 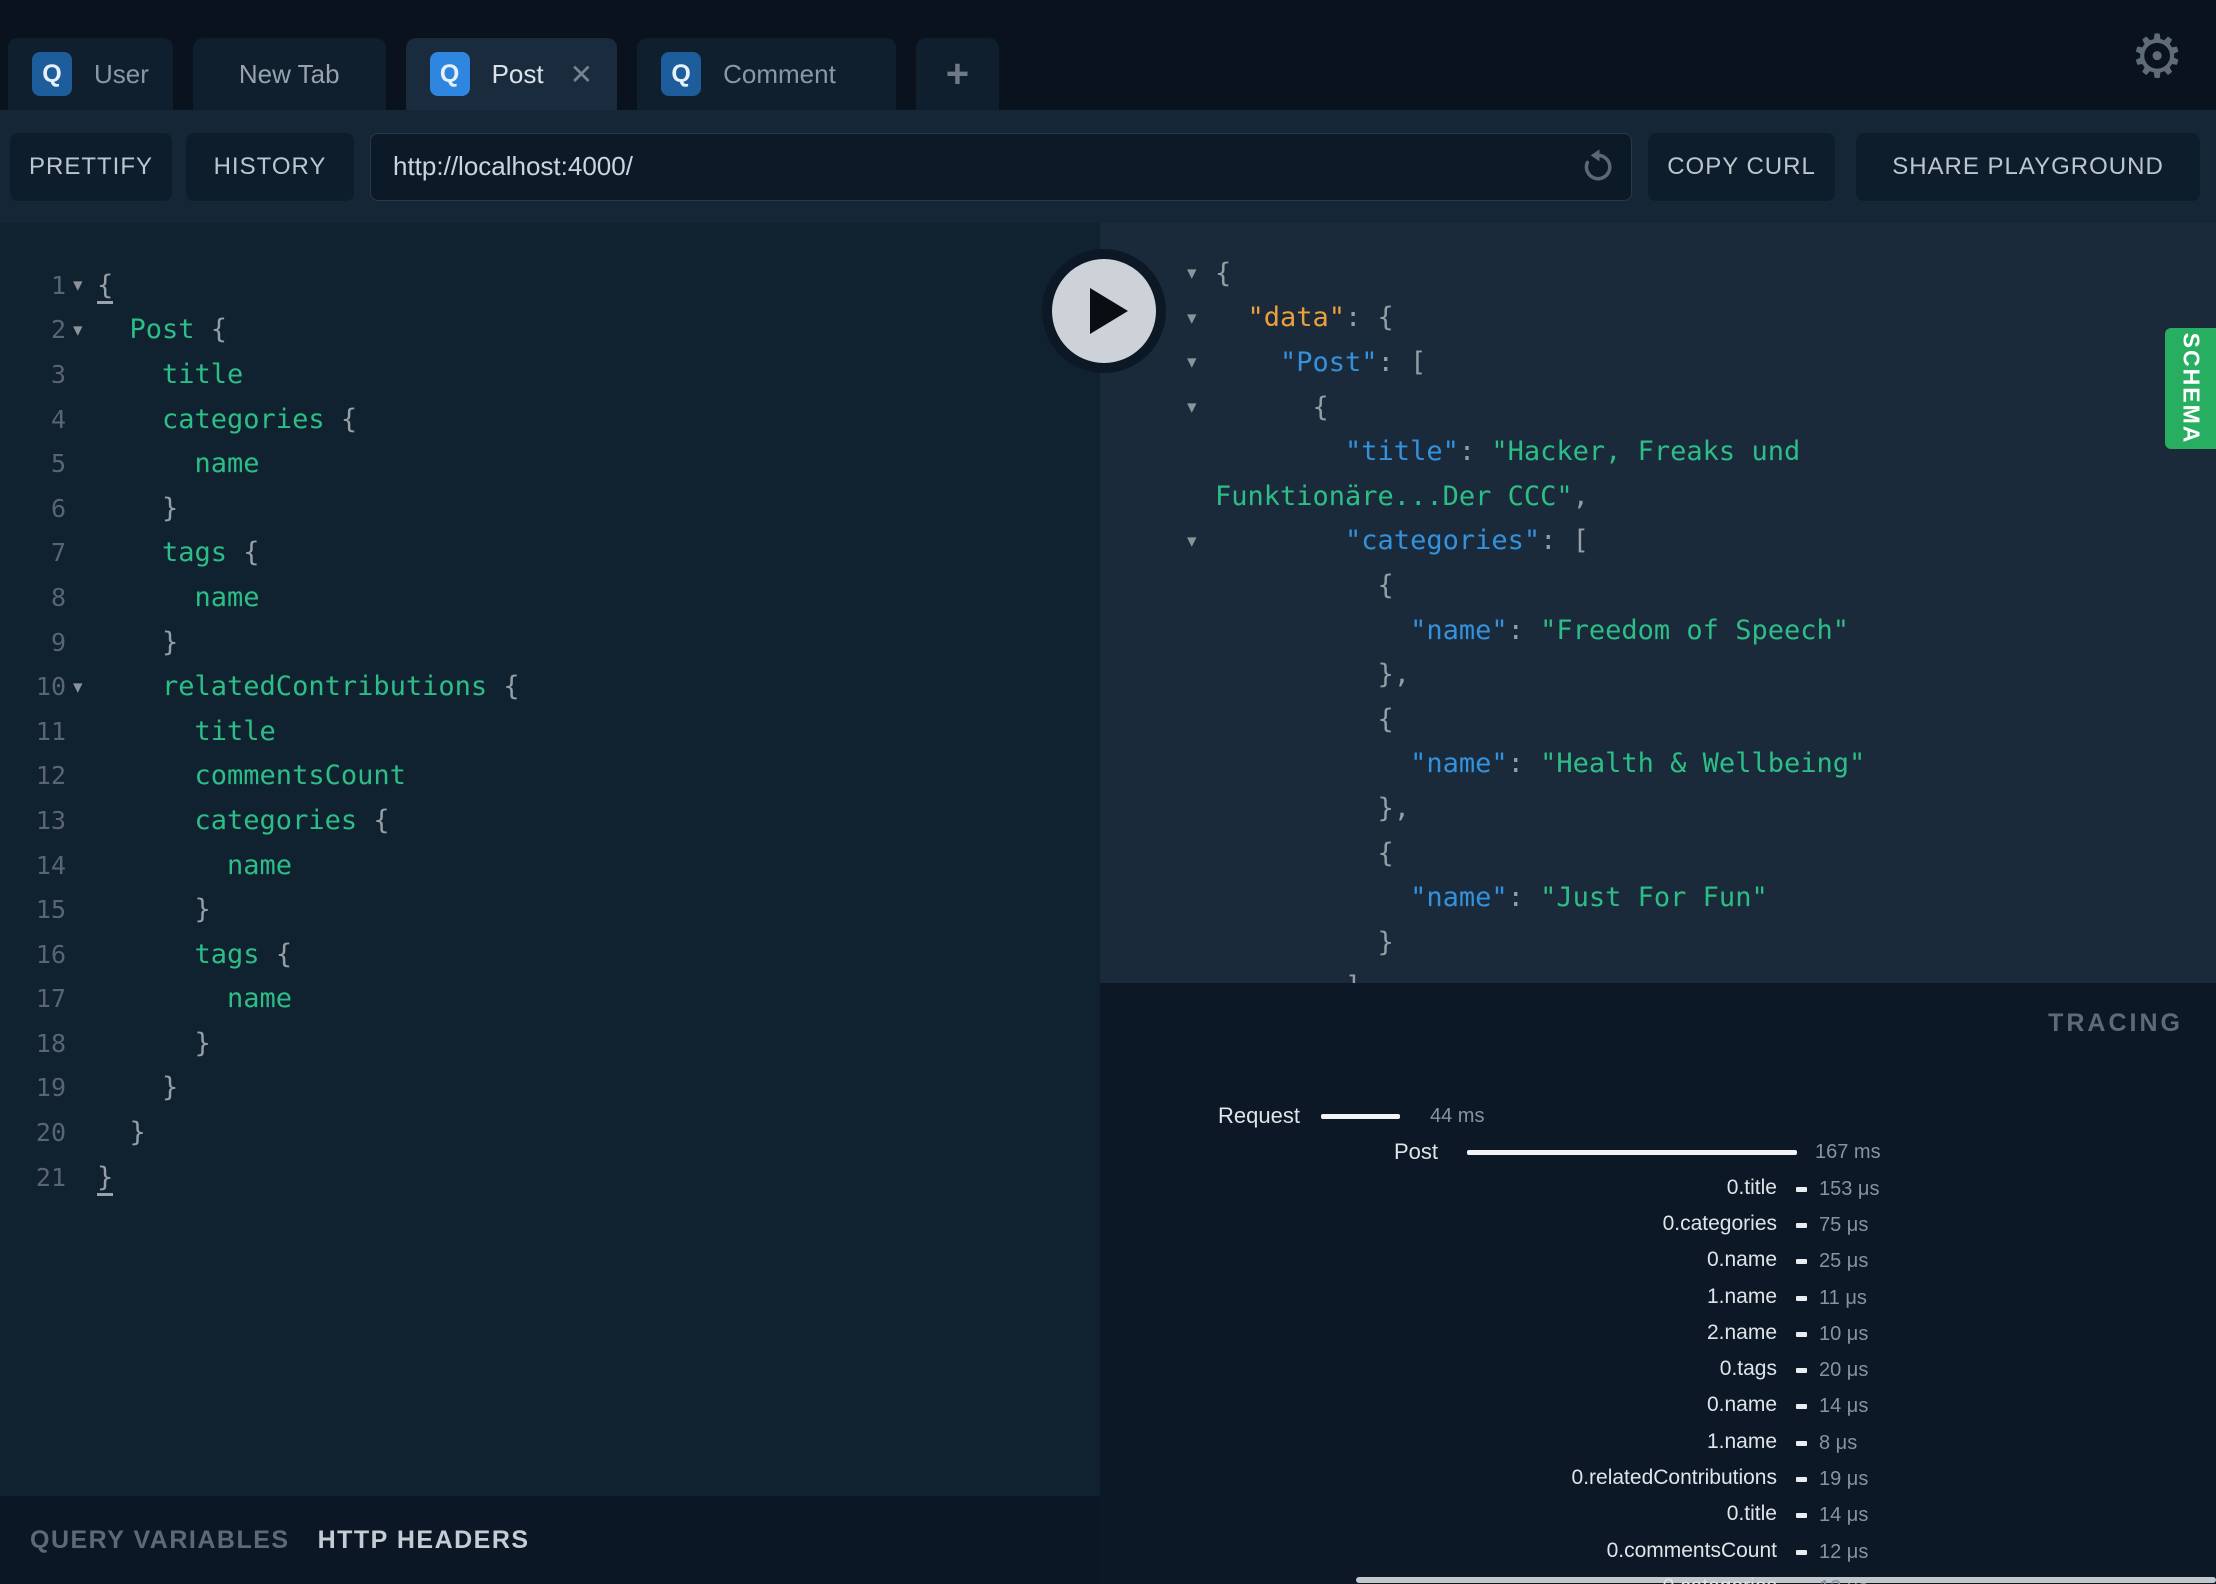 I want to click on history-button: HISTORY, so click(x=270, y=166).